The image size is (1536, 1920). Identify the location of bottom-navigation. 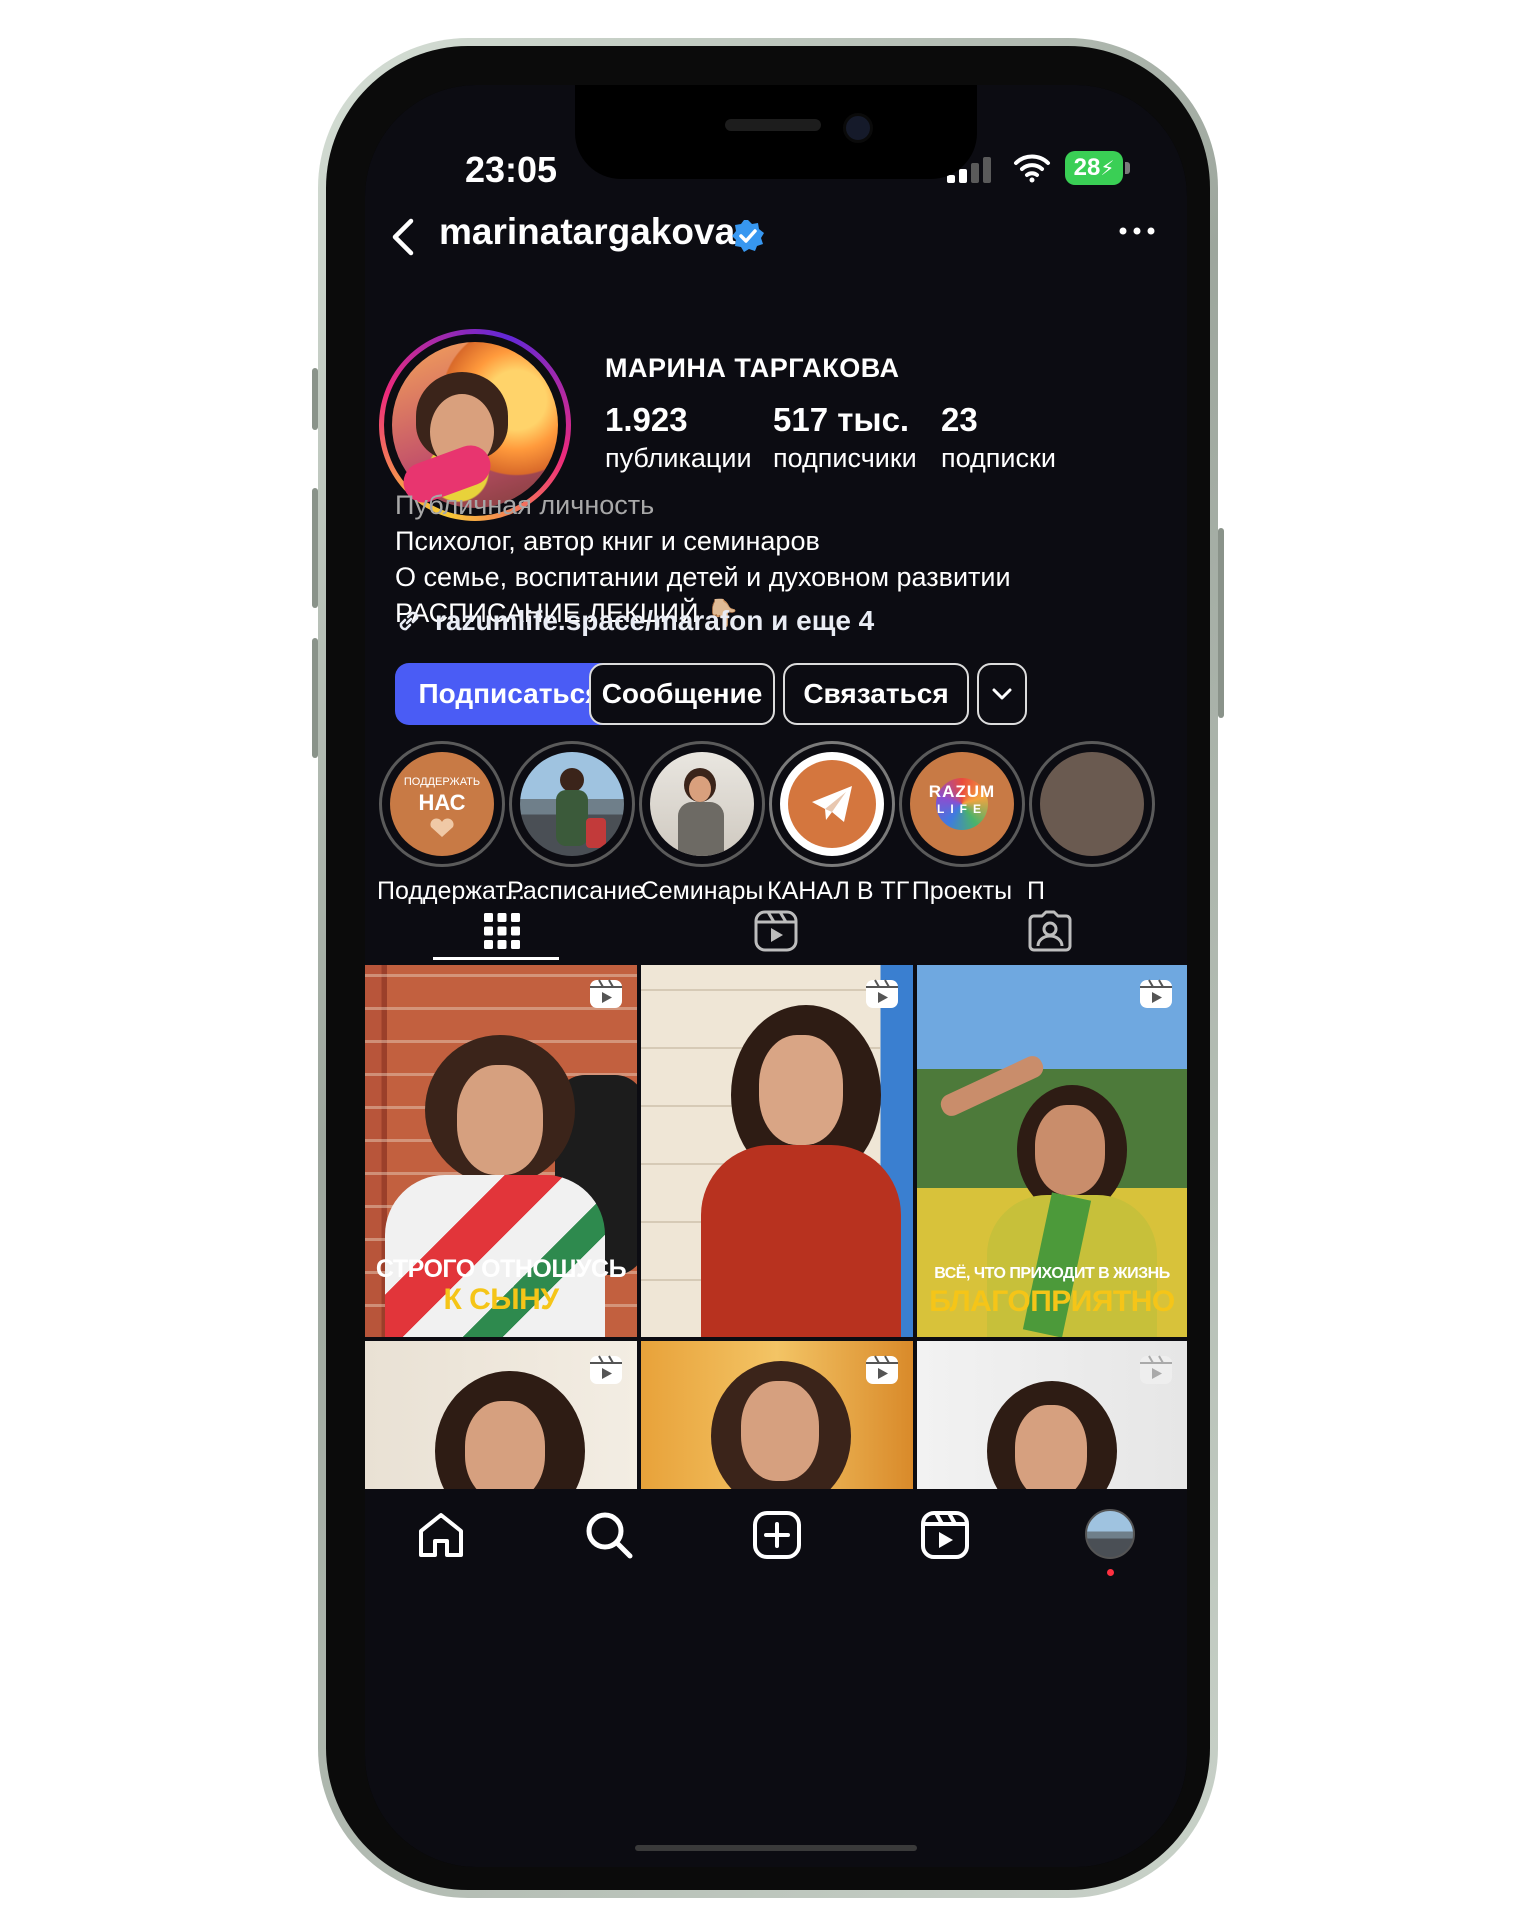
(776, 1549).